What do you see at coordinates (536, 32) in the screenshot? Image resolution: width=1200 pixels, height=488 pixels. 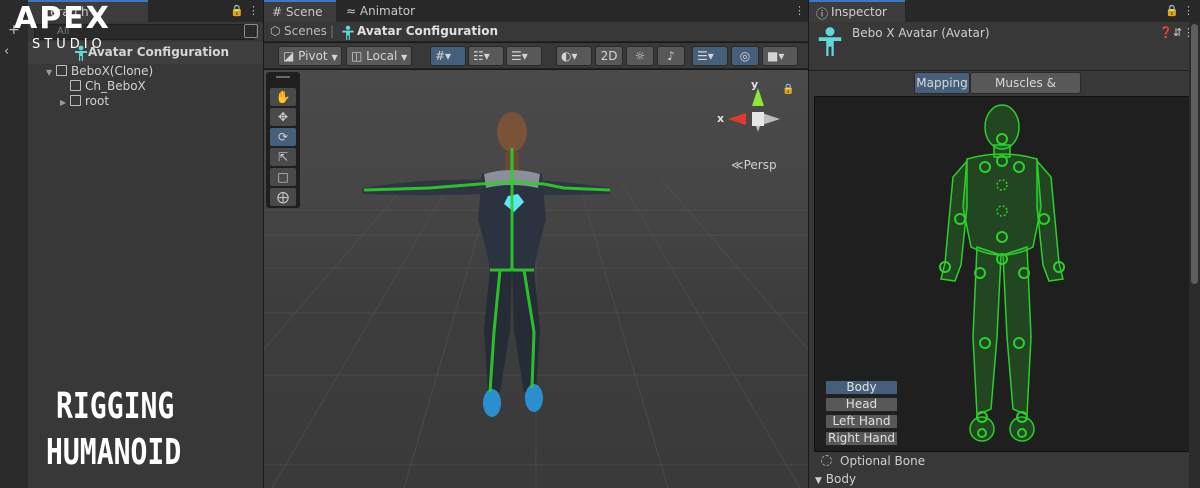 I see `breadcrumb: ⬡ Scenes | Avatar Configuration` at bounding box center [536, 32].